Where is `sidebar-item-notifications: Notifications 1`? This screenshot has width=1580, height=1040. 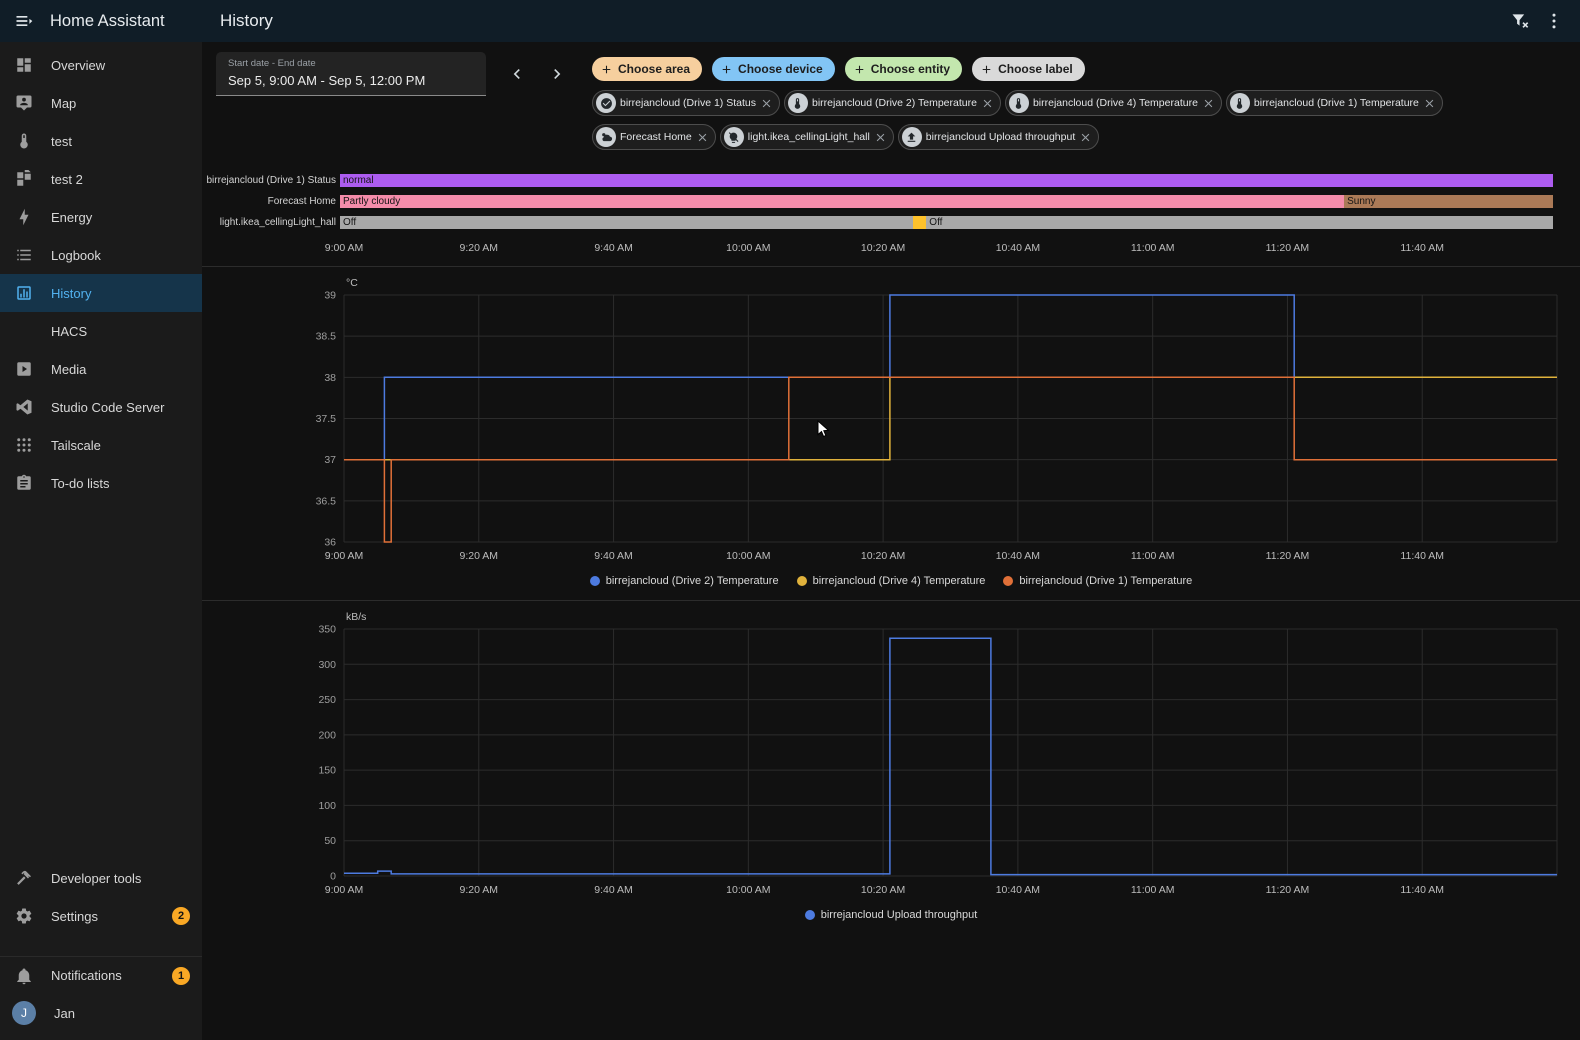
sidebar-item-notifications: Notifications 1 is located at coordinates (101, 975).